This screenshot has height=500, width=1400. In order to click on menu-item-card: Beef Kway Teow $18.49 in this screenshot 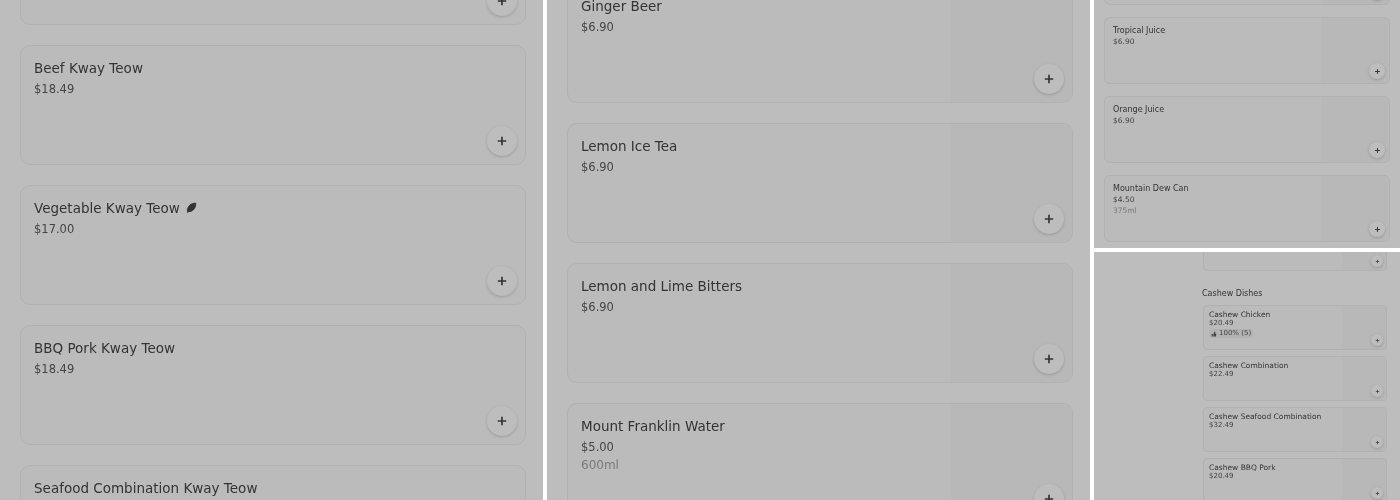, I will do `click(273, 105)`.